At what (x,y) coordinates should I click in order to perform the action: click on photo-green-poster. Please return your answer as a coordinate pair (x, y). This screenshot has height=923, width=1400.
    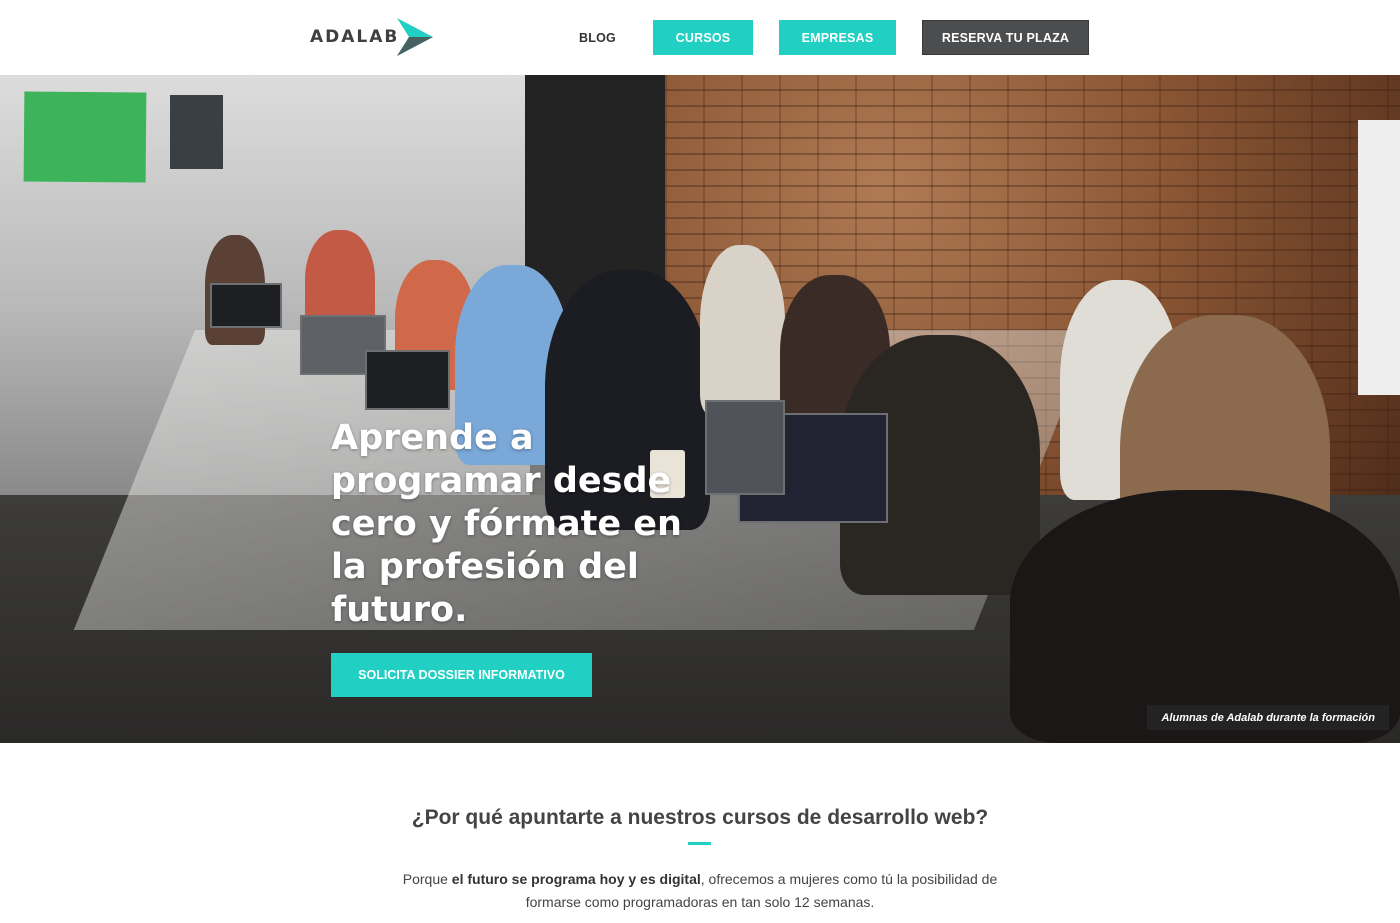
    Looking at the image, I should click on (85, 137).